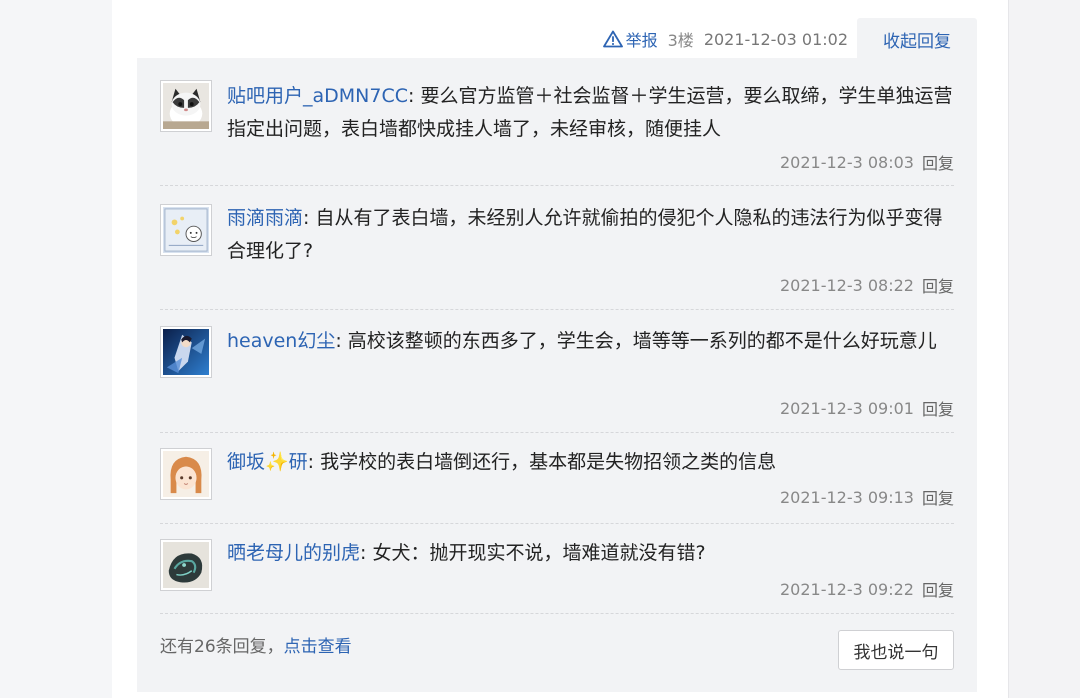 The height and width of the screenshot is (698, 1080). I want to click on reply-time: 2021-12-3 08:03, so click(846, 162).